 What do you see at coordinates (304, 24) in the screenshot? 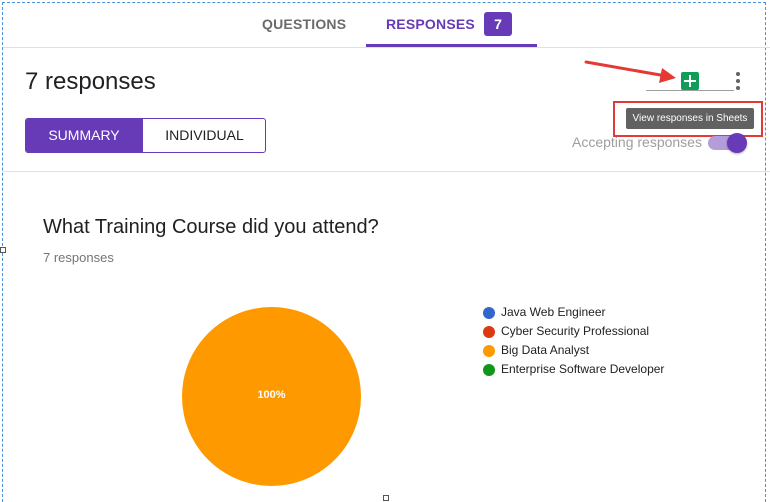
I see `tab-questions: QUESTIONS` at bounding box center [304, 24].